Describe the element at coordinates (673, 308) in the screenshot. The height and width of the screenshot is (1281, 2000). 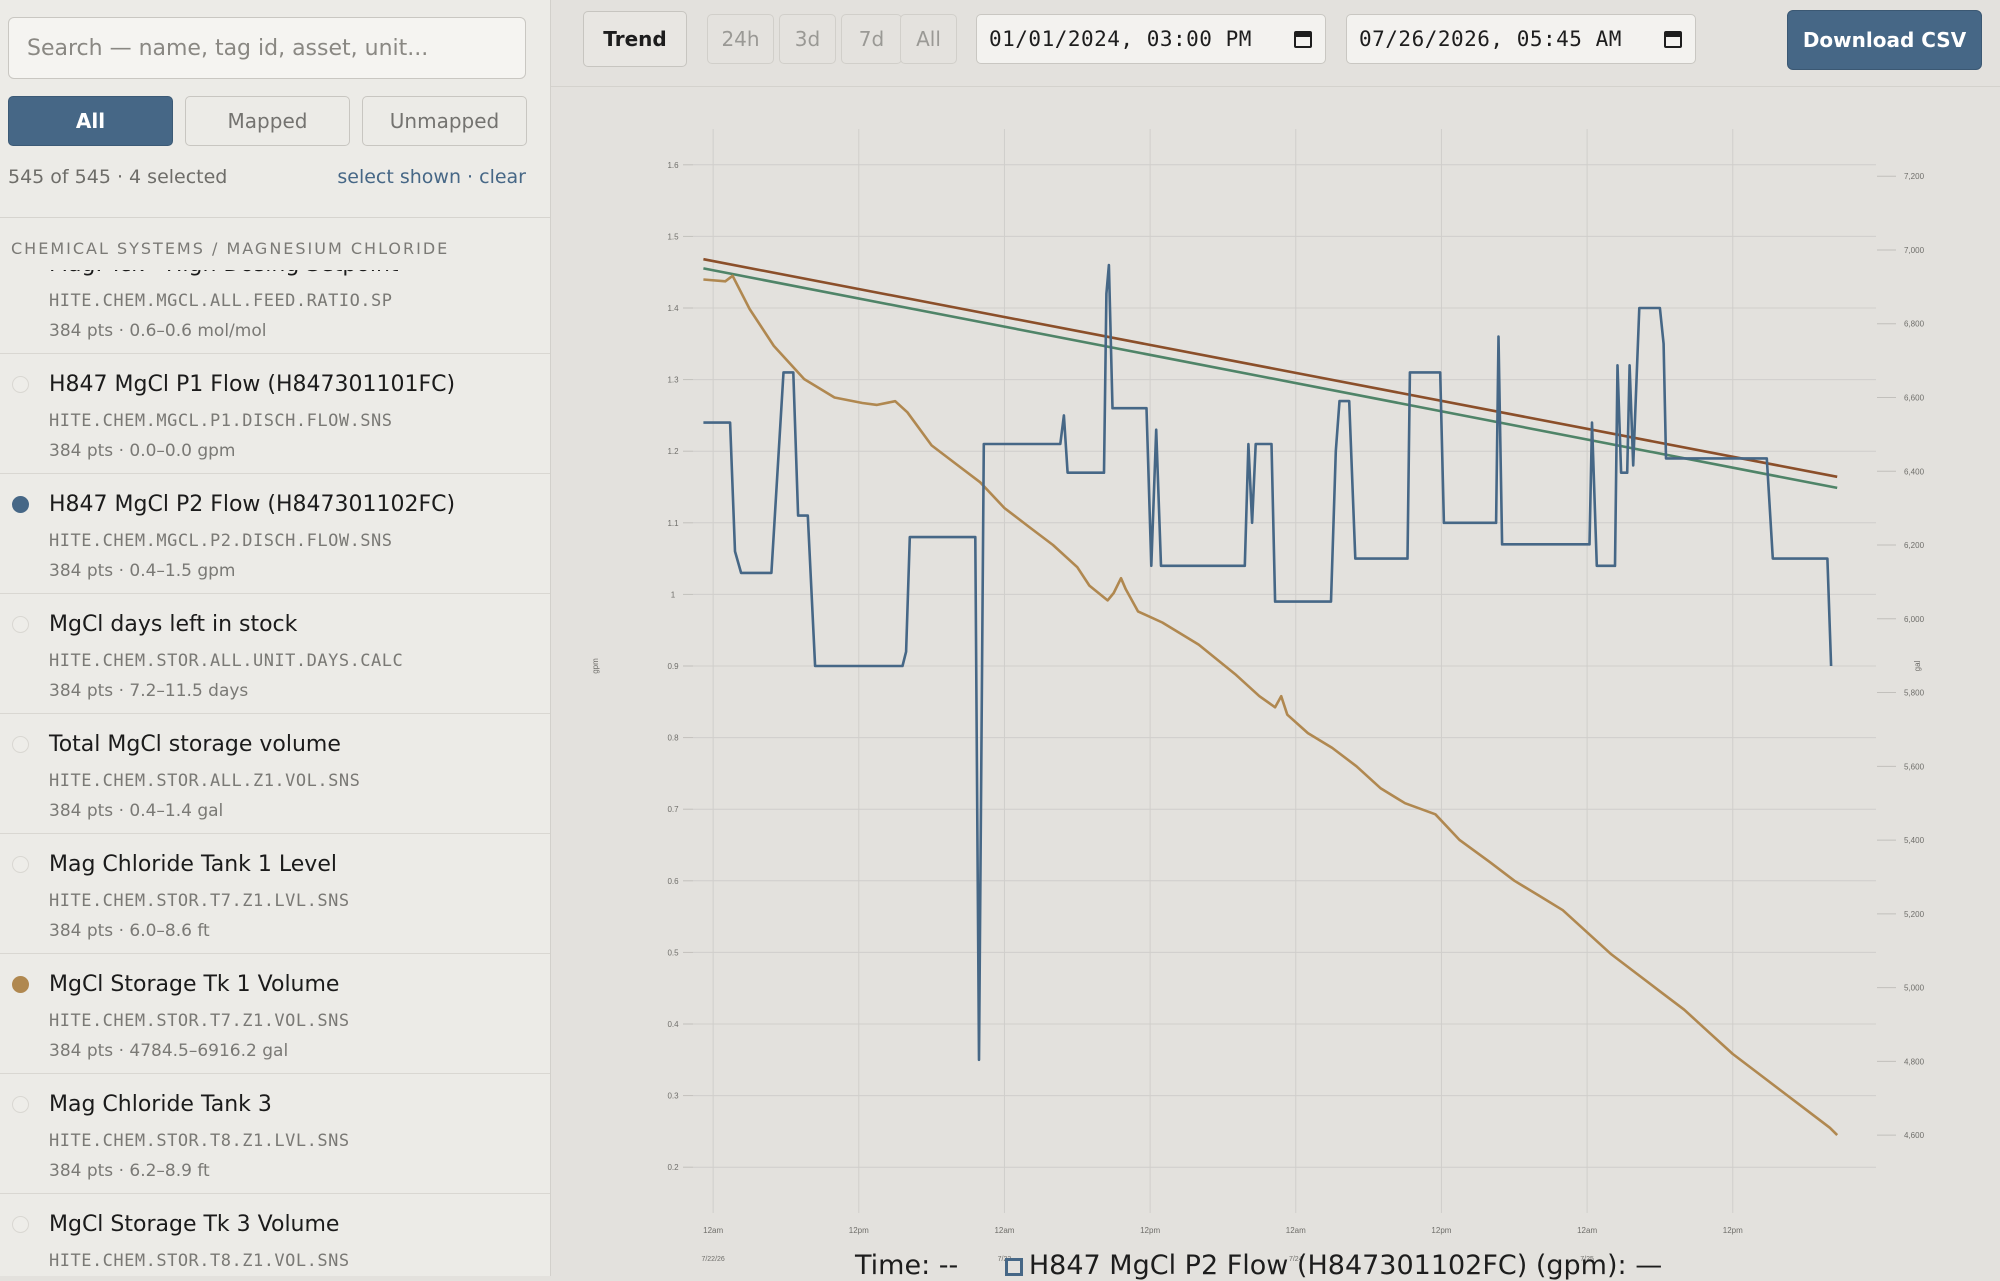
I see `y-left-tick-label: 1.4` at that location.